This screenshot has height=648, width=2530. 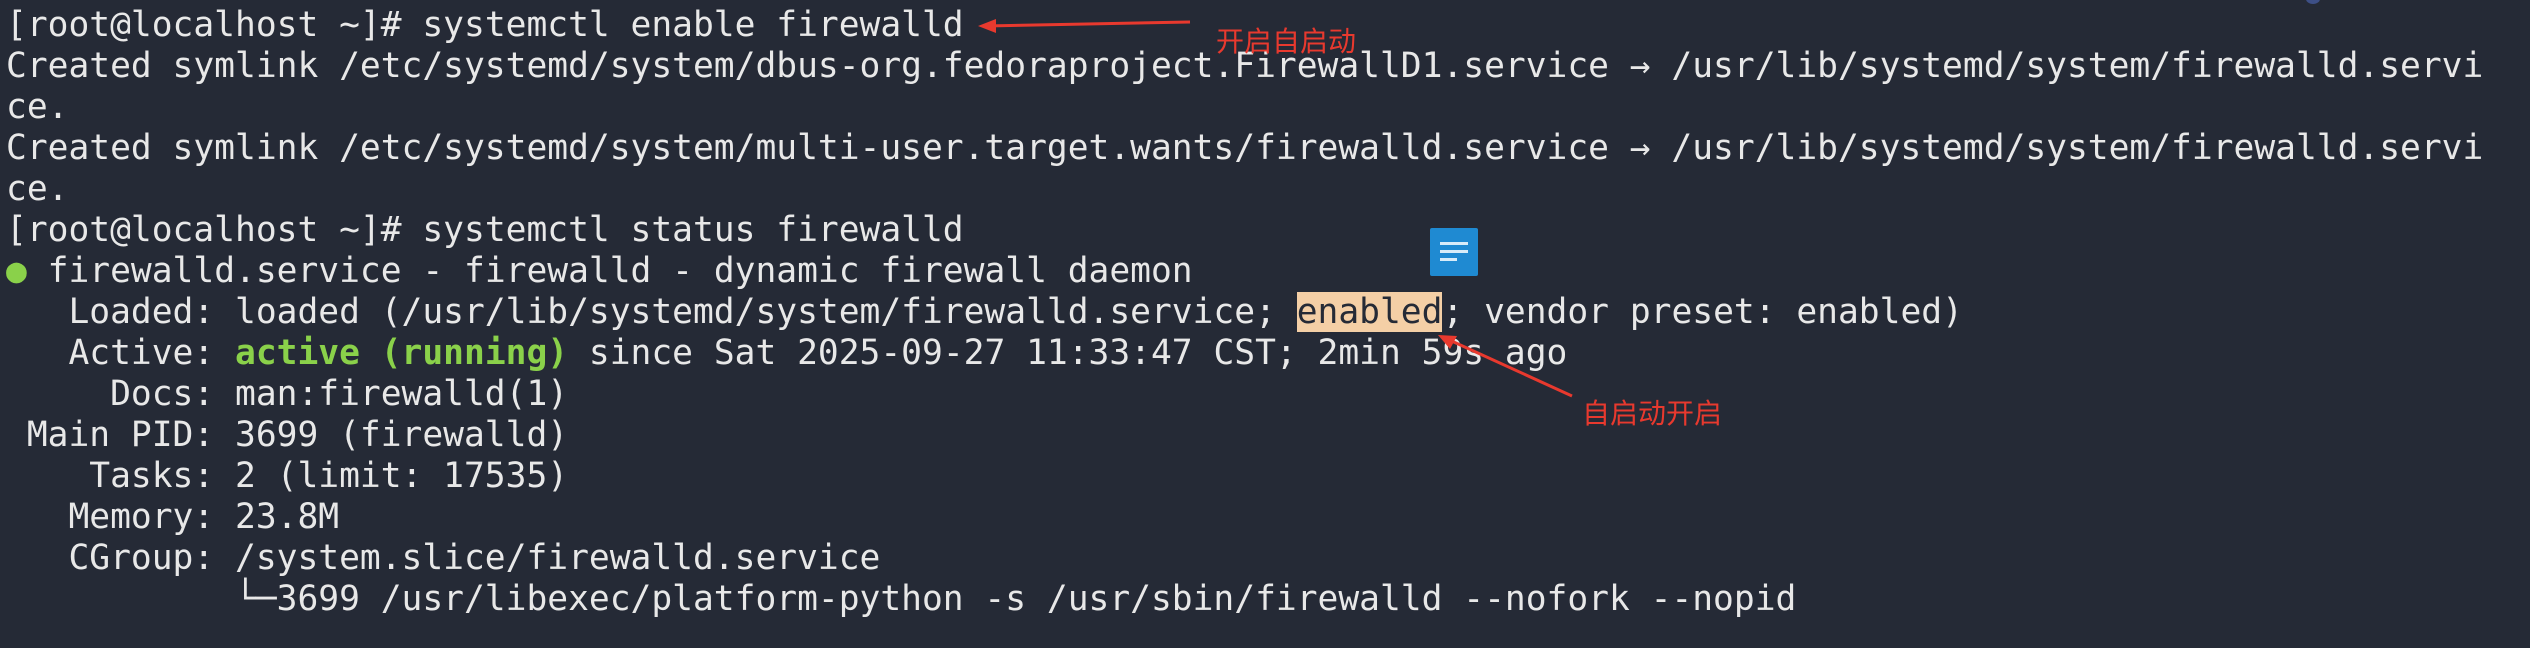 What do you see at coordinates (287, 476) in the screenshot?
I see `tasks-line: Tasks: 2 (limit: 17535)` at bounding box center [287, 476].